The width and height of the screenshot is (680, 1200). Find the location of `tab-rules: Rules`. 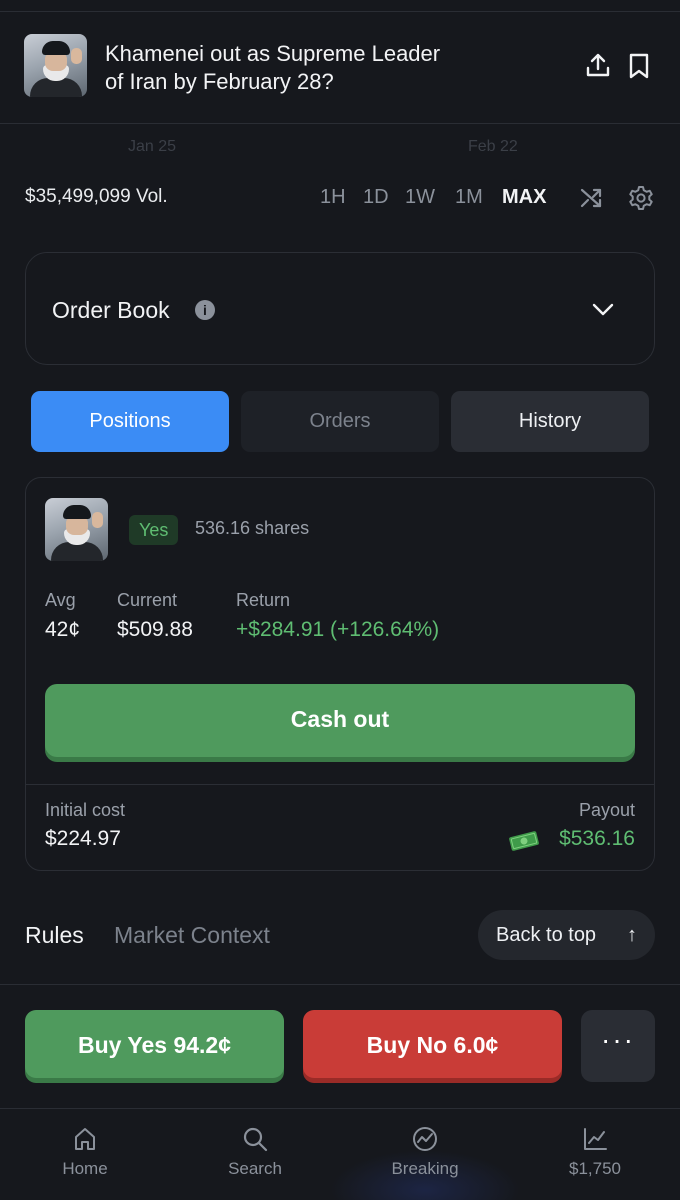

tab-rules: Rules is located at coordinates (54, 935).